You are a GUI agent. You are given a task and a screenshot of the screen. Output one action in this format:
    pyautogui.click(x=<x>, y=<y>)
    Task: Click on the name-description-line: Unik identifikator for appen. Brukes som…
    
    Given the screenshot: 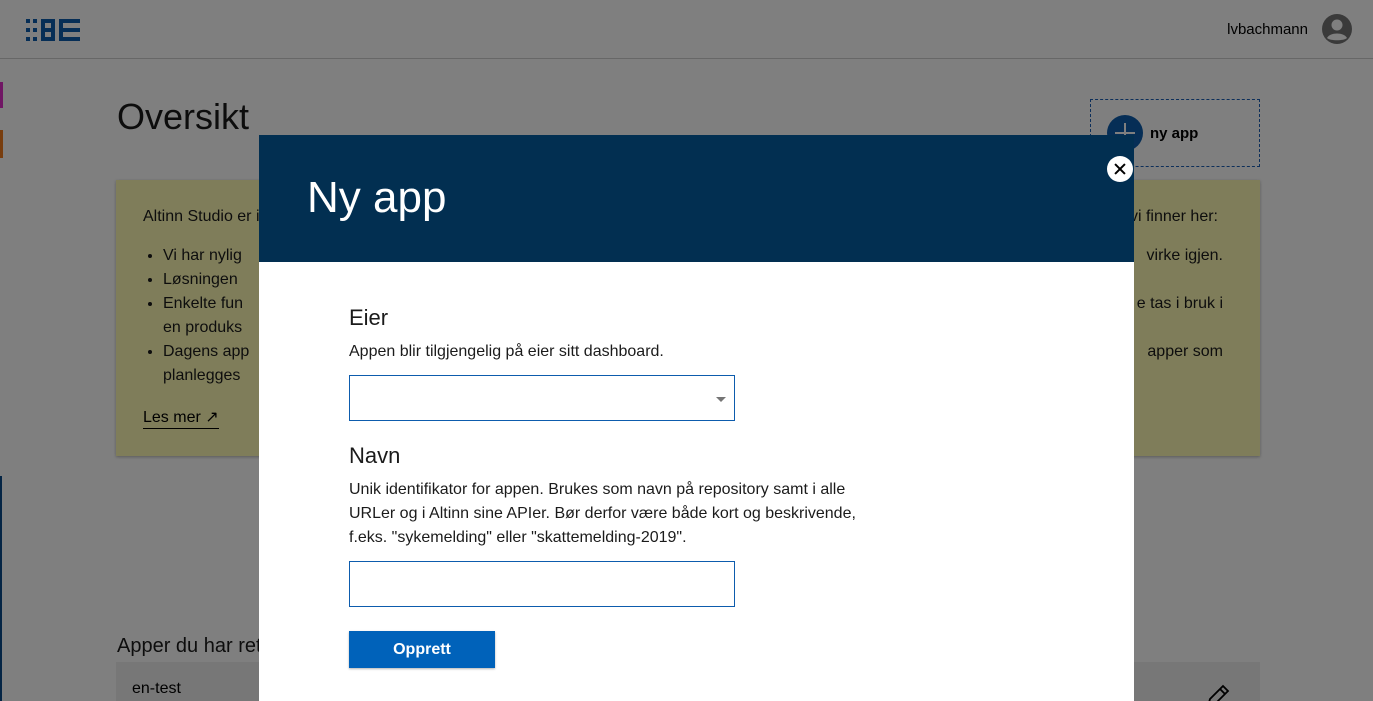 What is the action you would take?
    pyautogui.click(x=597, y=489)
    